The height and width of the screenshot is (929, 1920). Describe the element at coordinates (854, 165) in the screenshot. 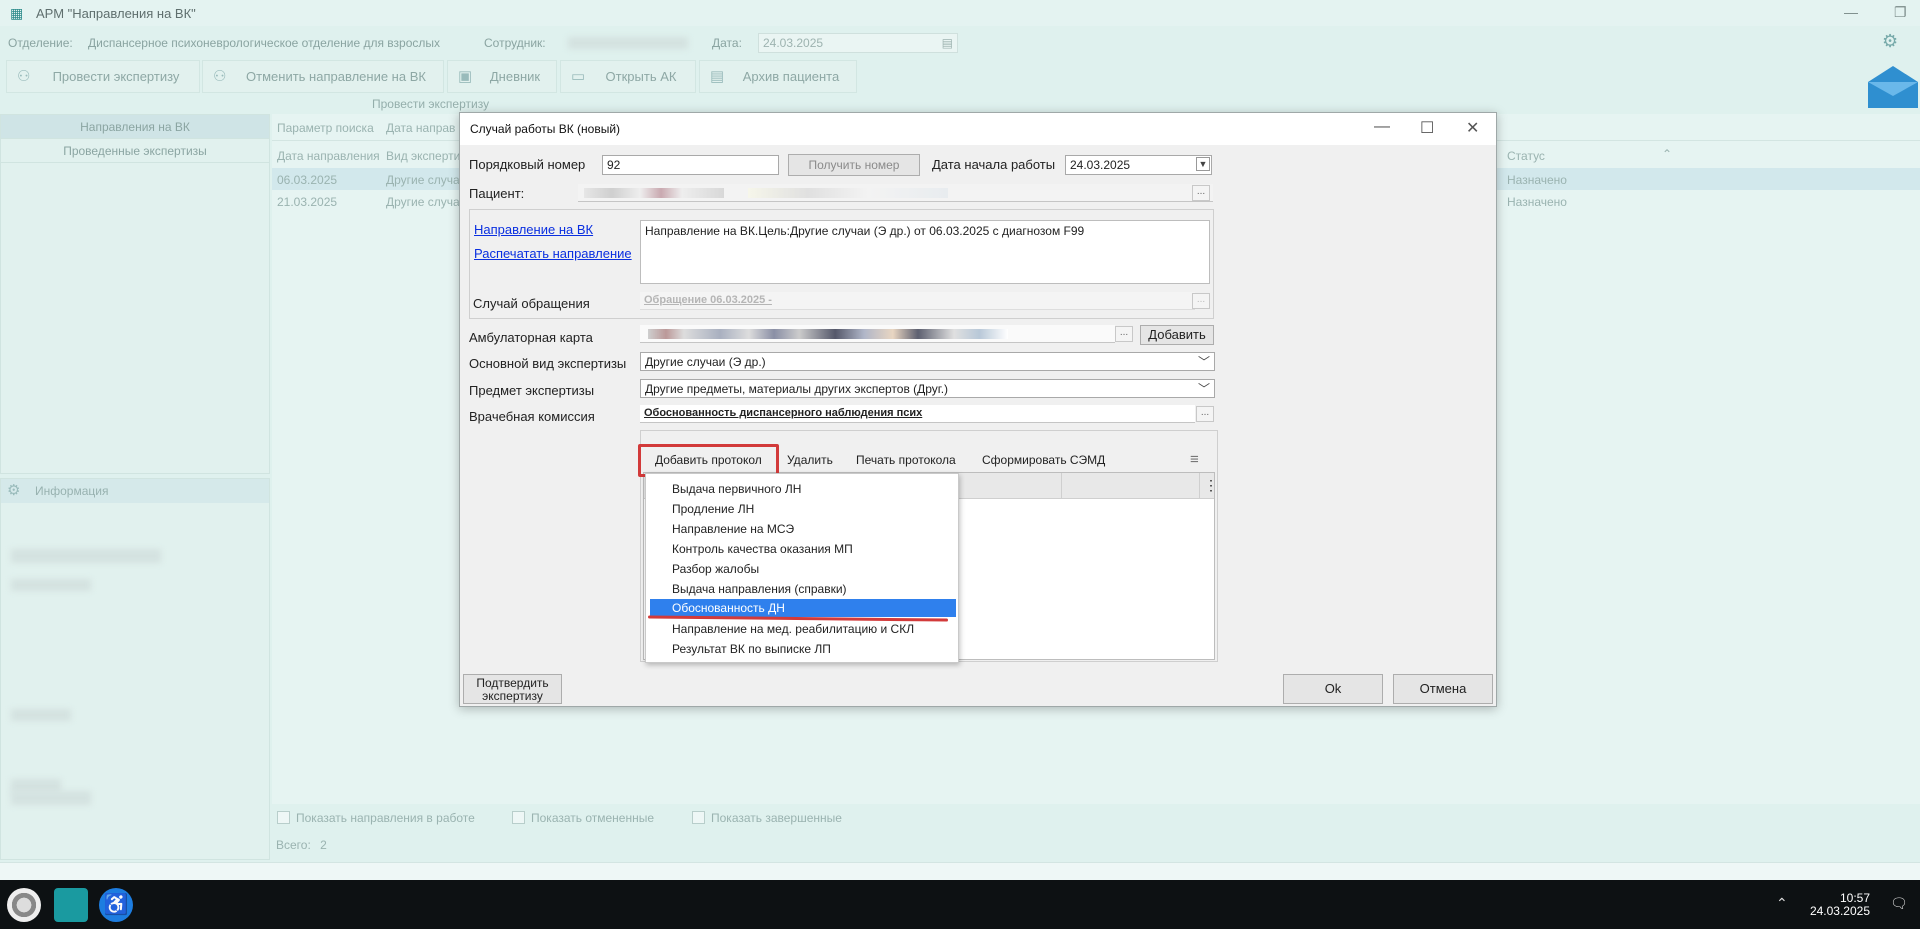

I see `get-number-button: Получить номер` at that location.